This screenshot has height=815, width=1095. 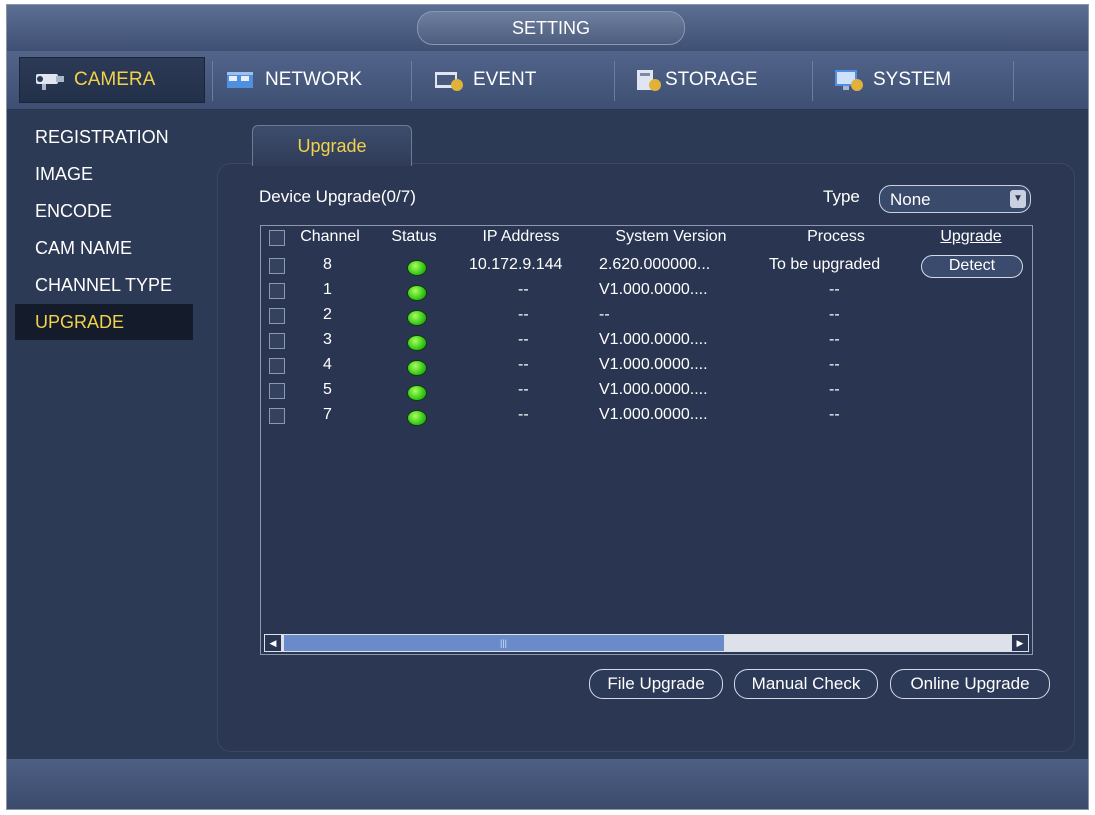 What do you see at coordinates (551, 28) in the screenshot?
I see `window-title: SETTING` at bounding box center [551, 28].